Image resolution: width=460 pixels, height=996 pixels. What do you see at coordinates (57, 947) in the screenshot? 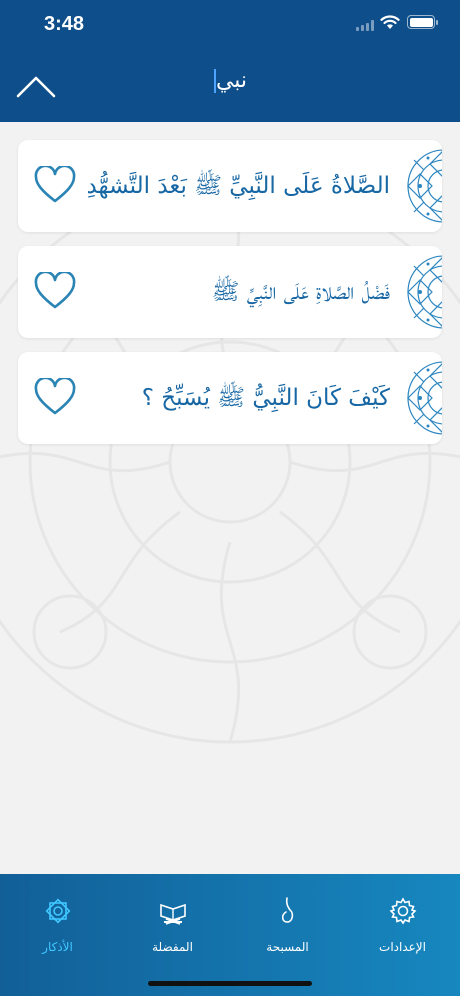
I see `tab-label: الأذكار` at bounding box center [57, 947].